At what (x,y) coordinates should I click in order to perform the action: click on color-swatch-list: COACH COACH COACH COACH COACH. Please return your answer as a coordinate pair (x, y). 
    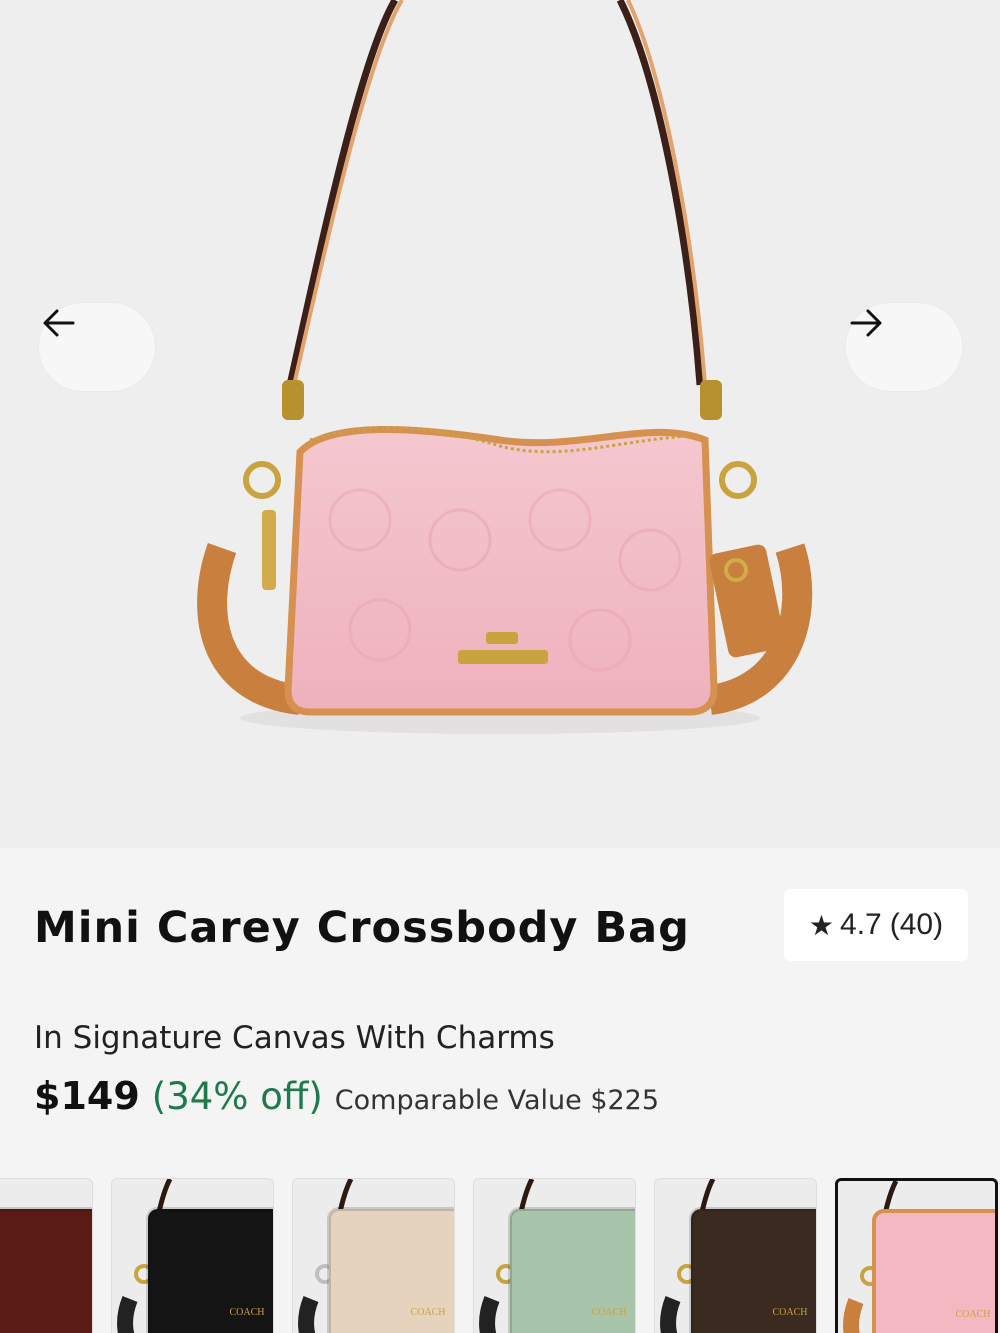
    Looking at the image, I should click on (500, 1254).